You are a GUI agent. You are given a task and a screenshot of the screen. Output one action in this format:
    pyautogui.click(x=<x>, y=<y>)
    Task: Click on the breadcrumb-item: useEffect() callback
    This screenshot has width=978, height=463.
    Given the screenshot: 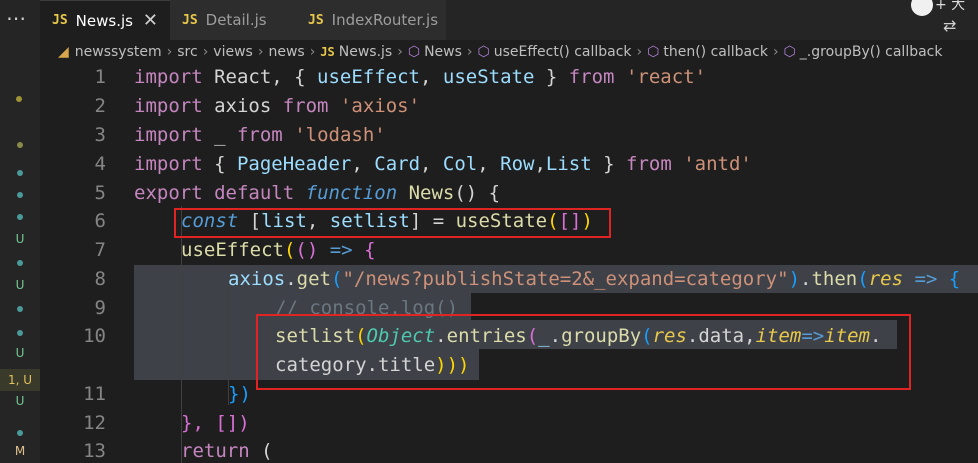 What is the action you would take?
    pyautogui.click(x=563, y=52)
    